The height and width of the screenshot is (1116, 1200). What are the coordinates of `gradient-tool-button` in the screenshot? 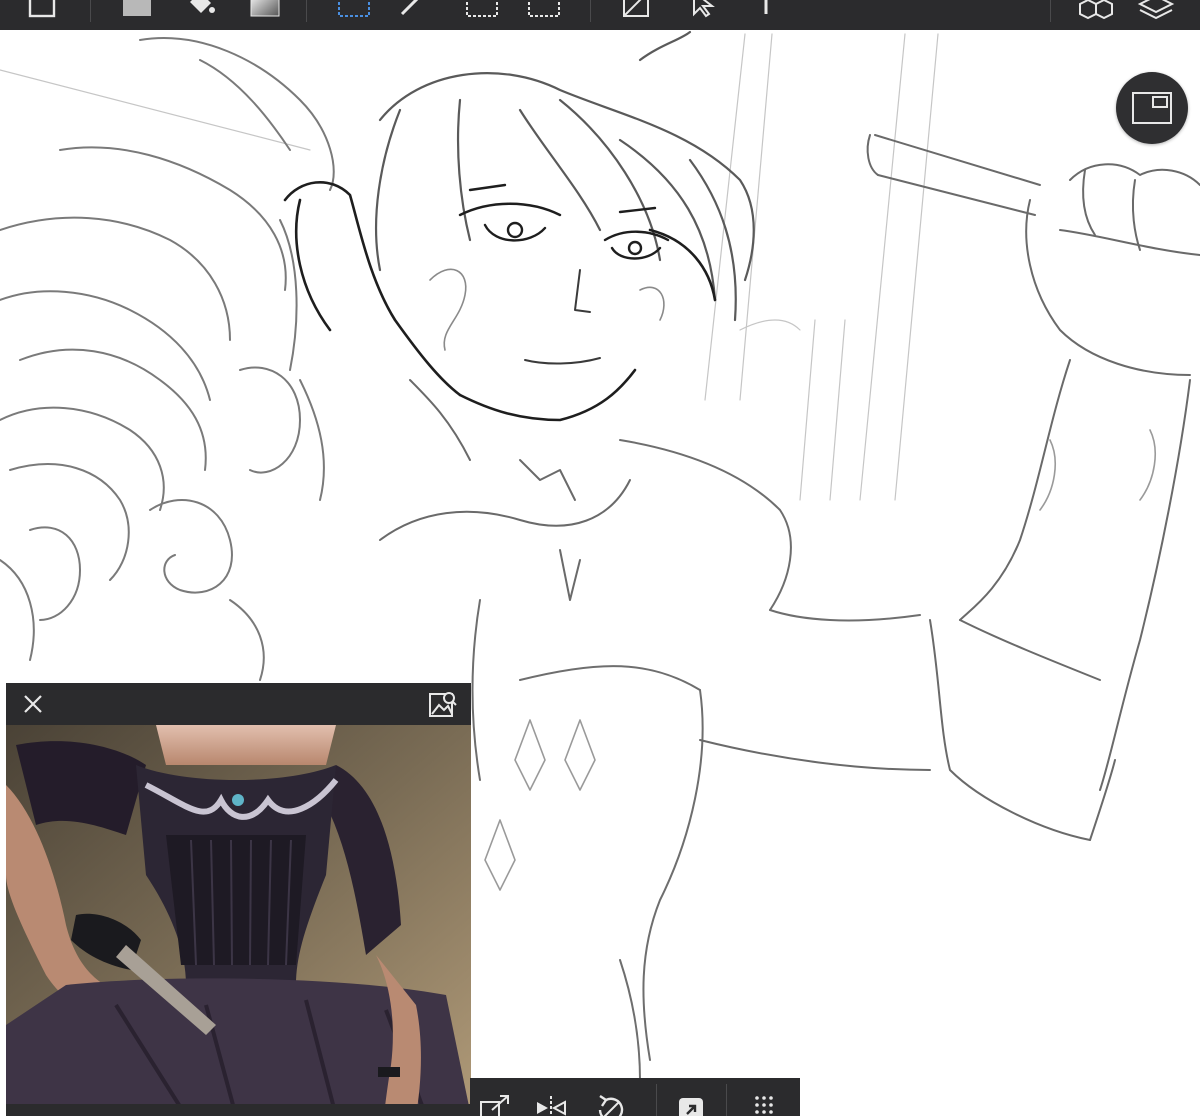 It's located at (264, 15).